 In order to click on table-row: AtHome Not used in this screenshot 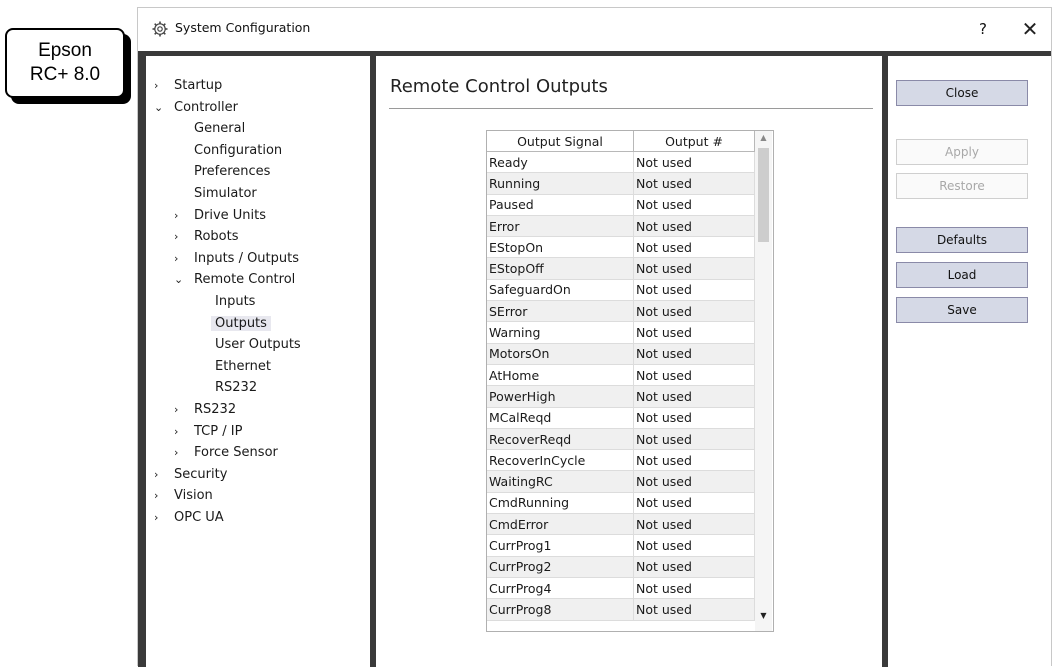, I will do `click(621, 375)`.